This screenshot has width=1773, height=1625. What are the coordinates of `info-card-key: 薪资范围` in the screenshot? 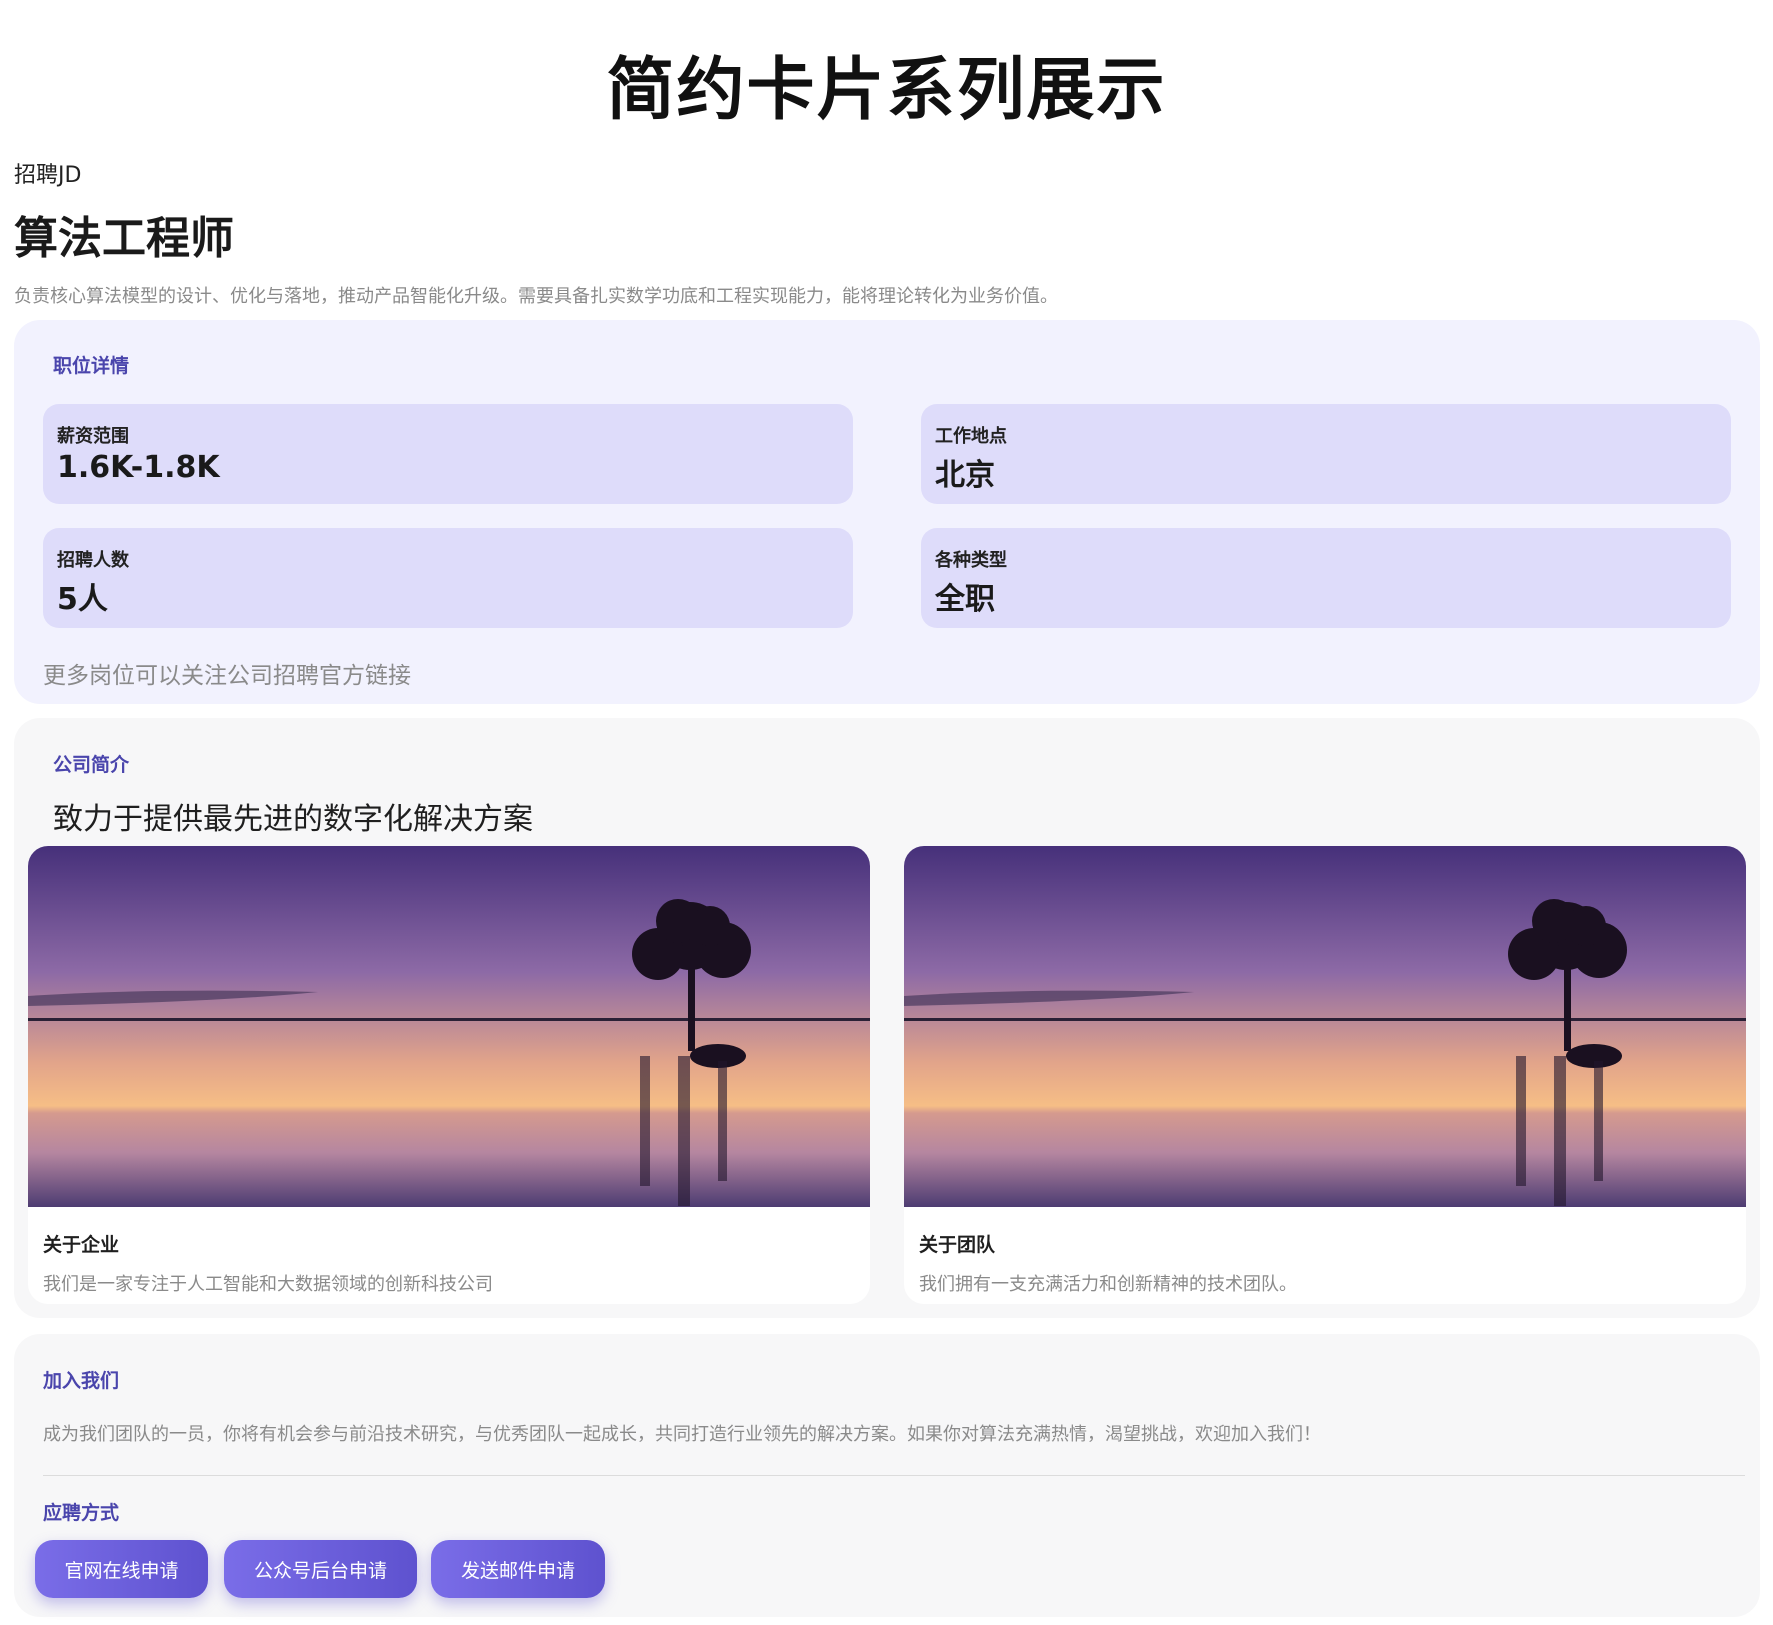 It's located at (93, 436).